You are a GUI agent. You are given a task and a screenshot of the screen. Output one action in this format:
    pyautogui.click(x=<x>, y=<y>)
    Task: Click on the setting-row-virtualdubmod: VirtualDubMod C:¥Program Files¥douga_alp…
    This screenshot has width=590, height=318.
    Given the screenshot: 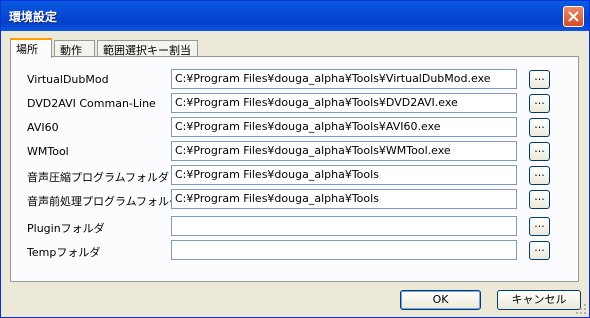 What is the action you would take?
    pyautogui.click(x=295, y=79)
    